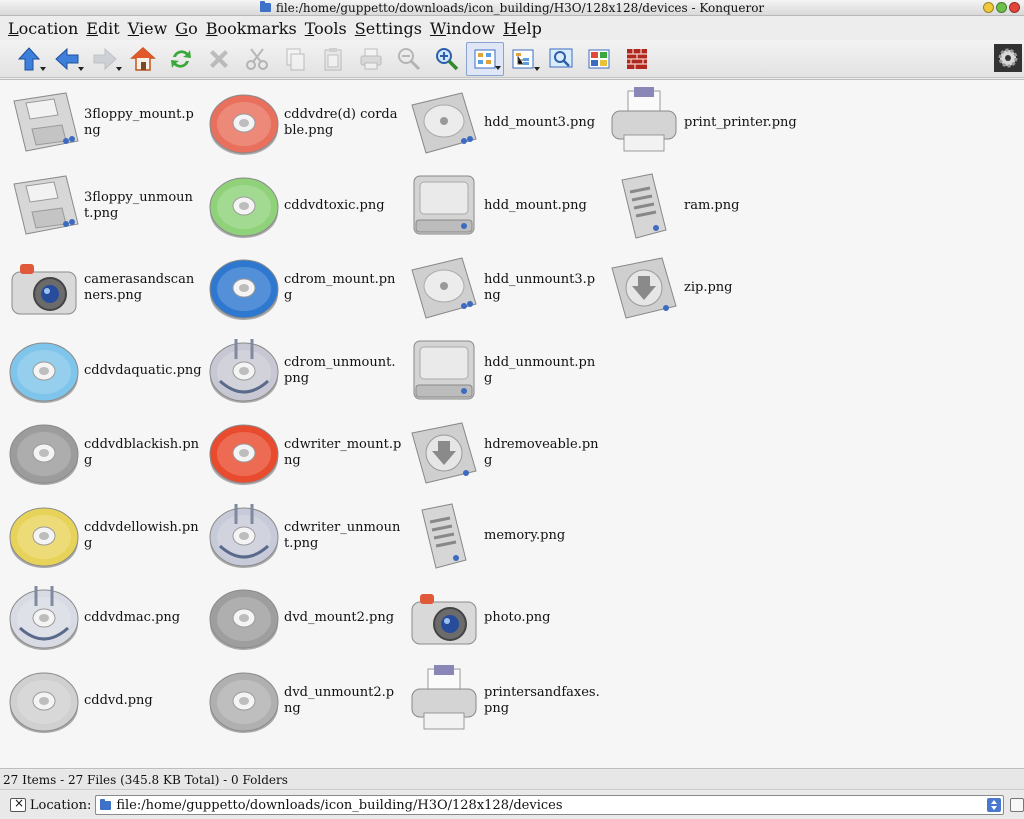 The image size is (1024, 819). Describe the element at coordinates (506, 453) in the screenshot. I see `file-item-hdremoveable-png: hdremoveable.png` at that location.